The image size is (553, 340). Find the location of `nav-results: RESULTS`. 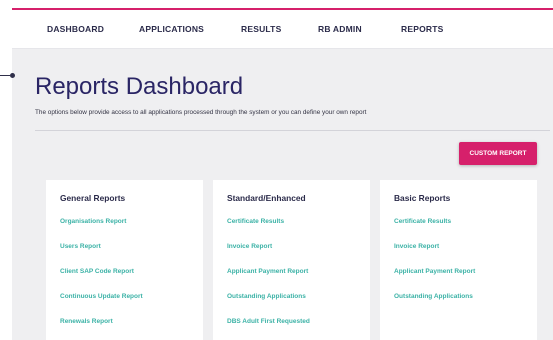

nav-results: RESULTS is located at coordinates (261, 29).